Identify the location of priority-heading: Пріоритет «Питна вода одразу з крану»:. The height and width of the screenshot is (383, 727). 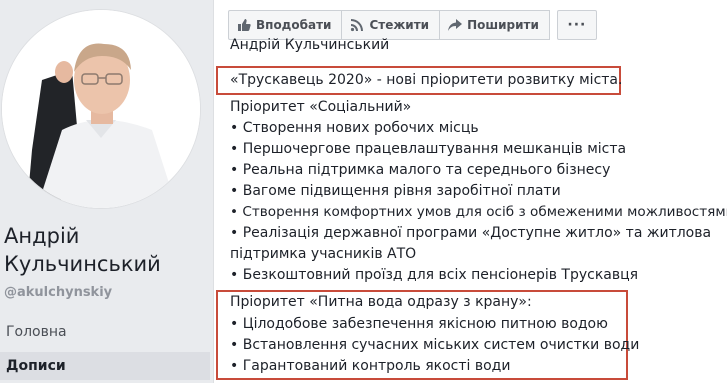
(381, 302).